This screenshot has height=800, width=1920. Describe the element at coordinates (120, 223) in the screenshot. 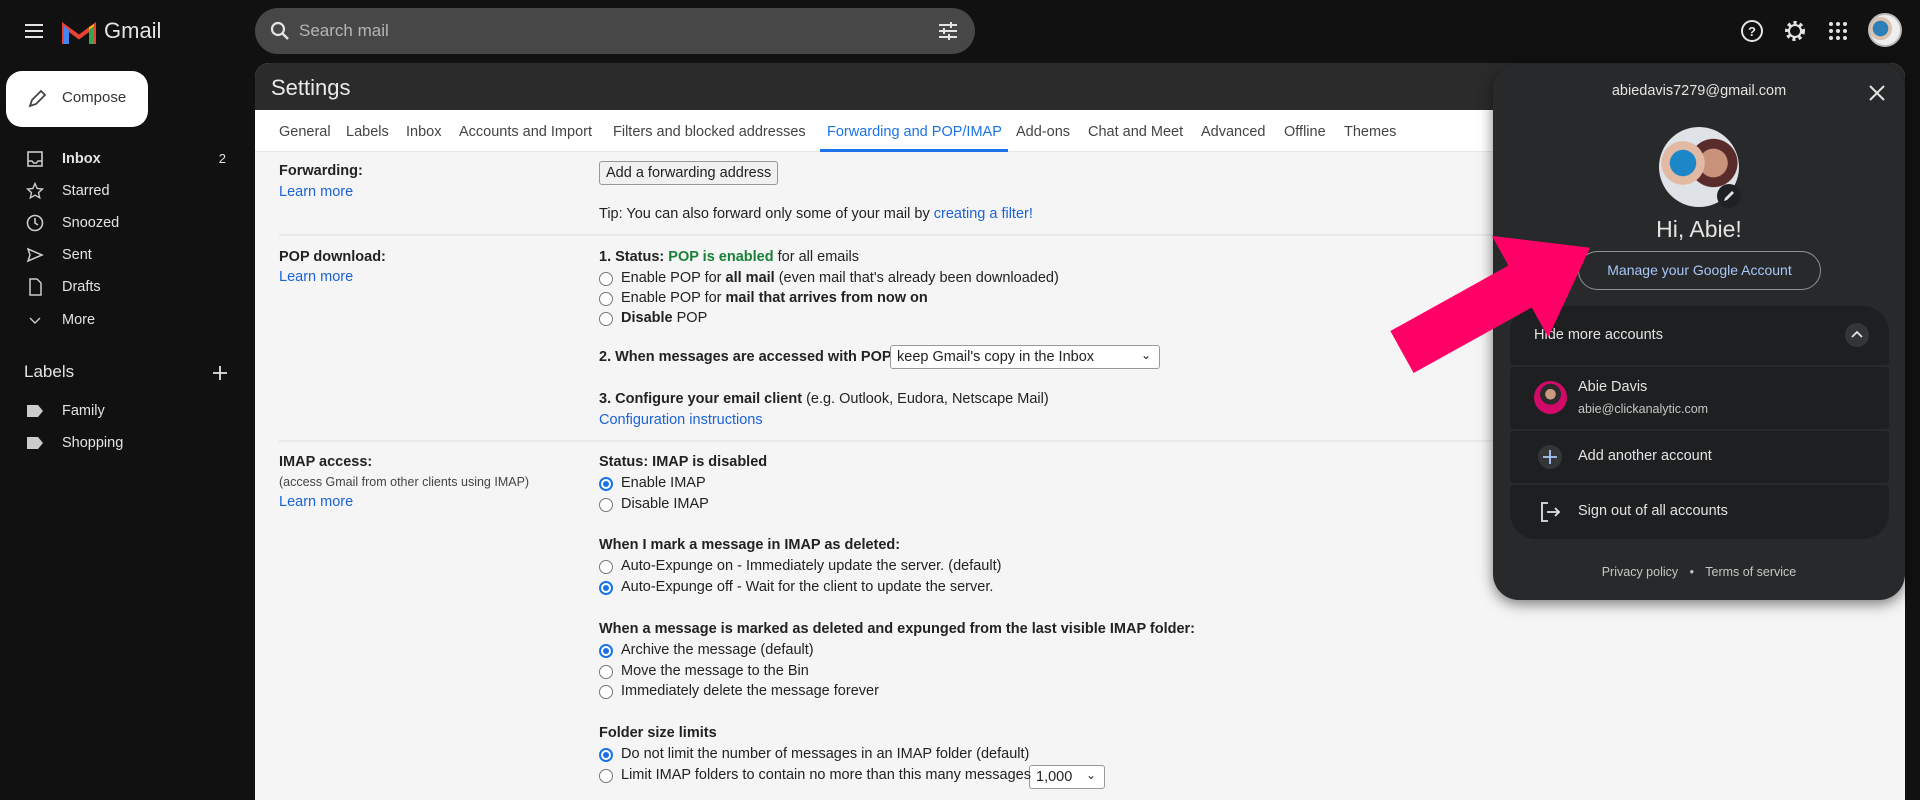

I see `sidebar-item-snoozed: Snoozed` at that location.